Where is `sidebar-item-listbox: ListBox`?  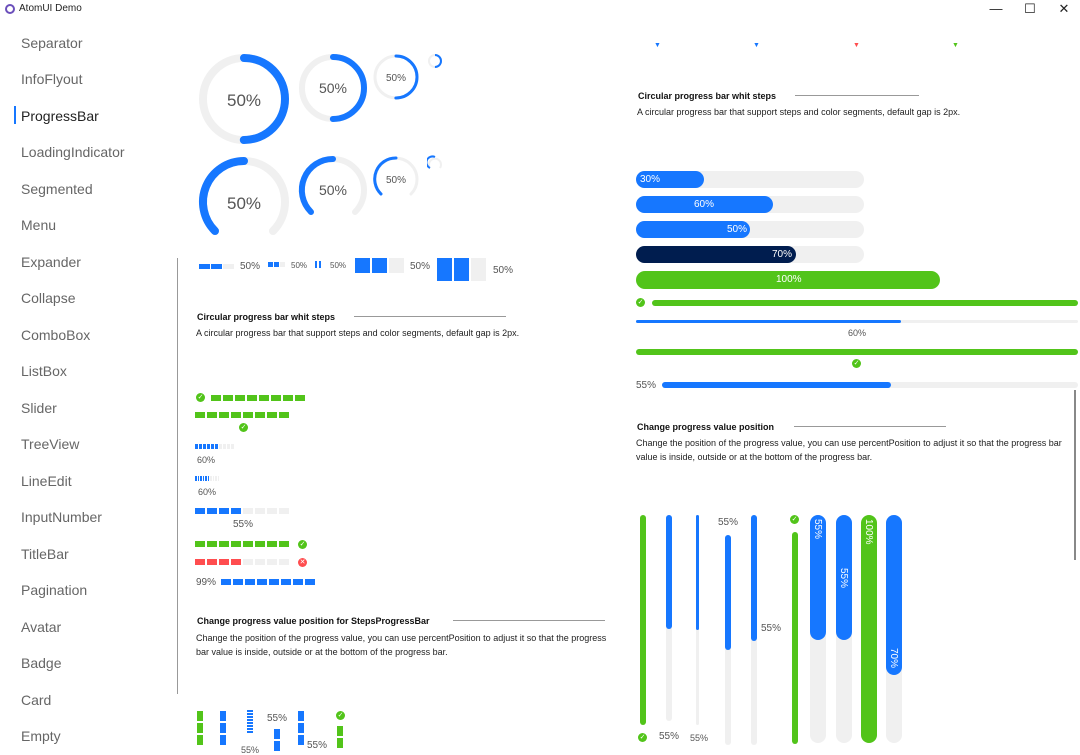
sidebar-item-listbox: ListBox is located at coordinates (44, 371).